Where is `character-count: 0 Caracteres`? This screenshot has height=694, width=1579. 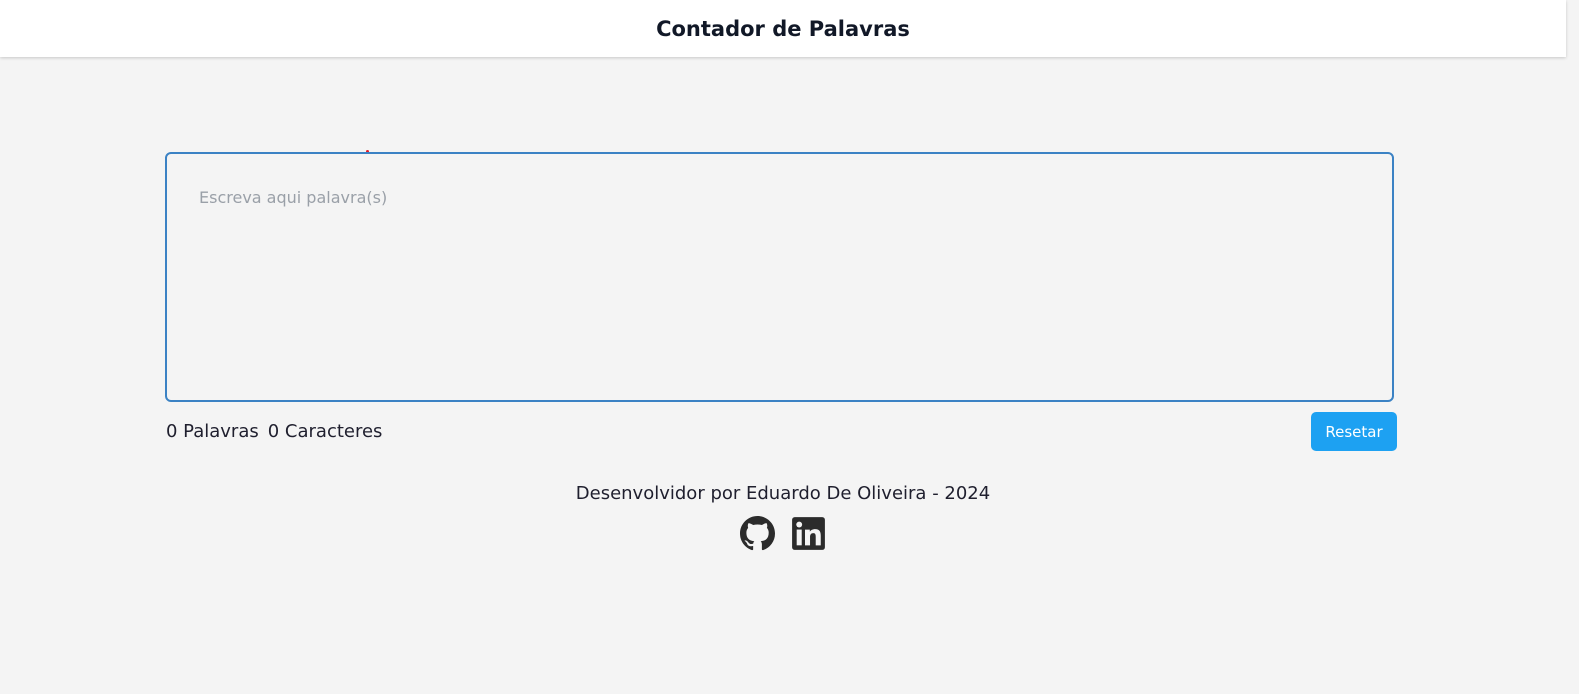 character-count: 0 Caracteres is located at coordinates (325, 431).